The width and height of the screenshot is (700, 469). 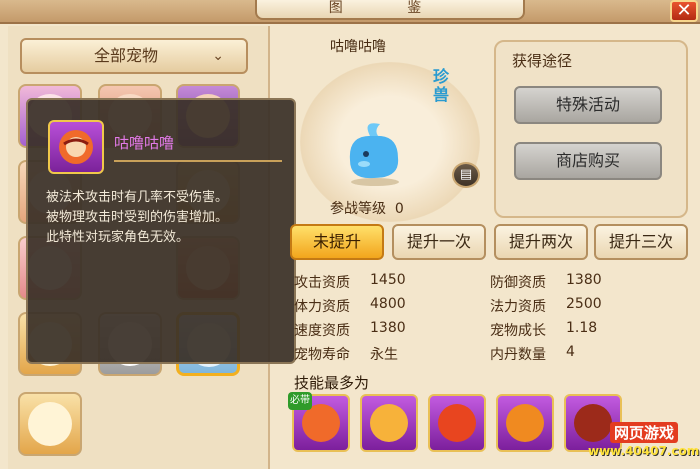 I want to click on stat-label: 宠物寿命, so click(x=322, y=355).